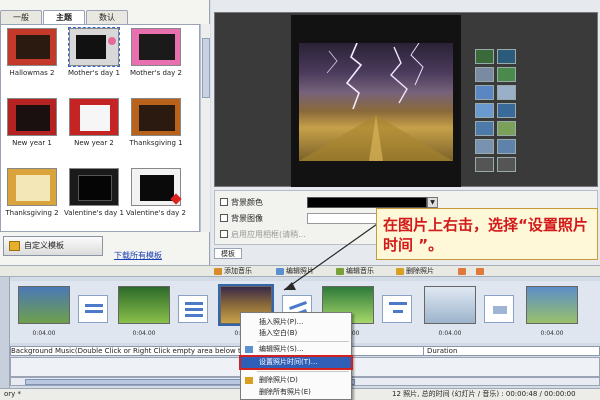 Image resolution: width=600 pixels, height=400 pixels. Describe the element at coordinates (224, 202) in the screenshot. I see `bg-color-checkbox` at that location.